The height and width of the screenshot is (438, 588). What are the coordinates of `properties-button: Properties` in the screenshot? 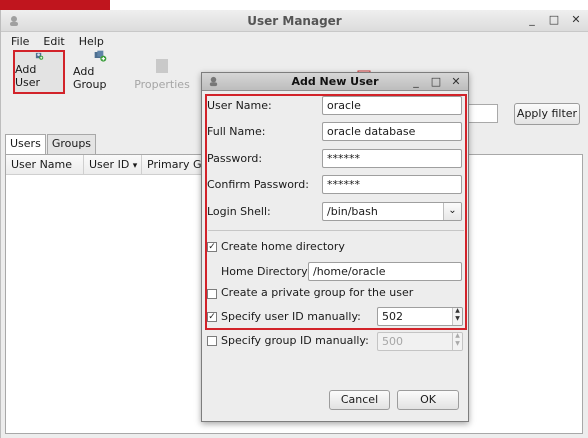 It's located at (162, 72).